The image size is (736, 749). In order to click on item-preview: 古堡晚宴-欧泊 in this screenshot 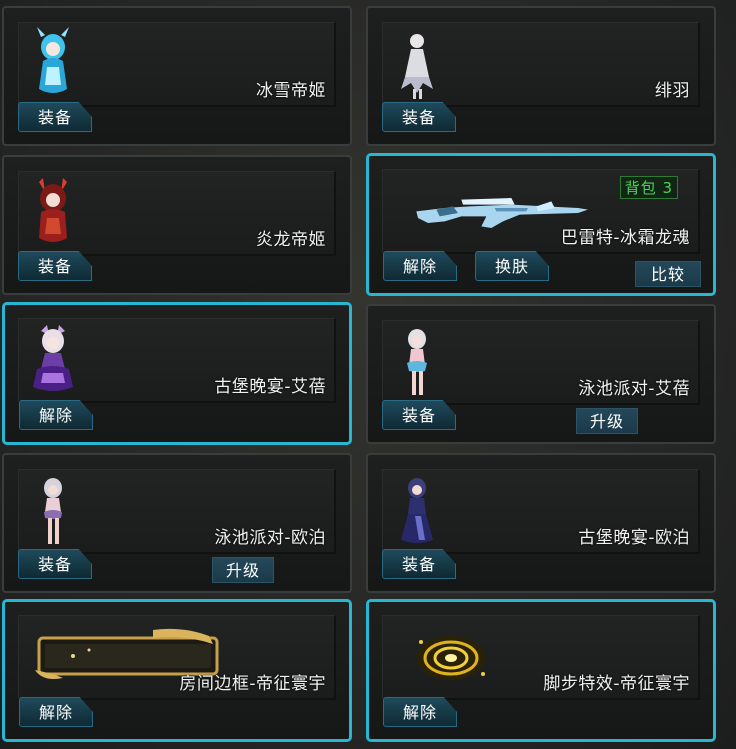, I will do `click(541, 511)`.